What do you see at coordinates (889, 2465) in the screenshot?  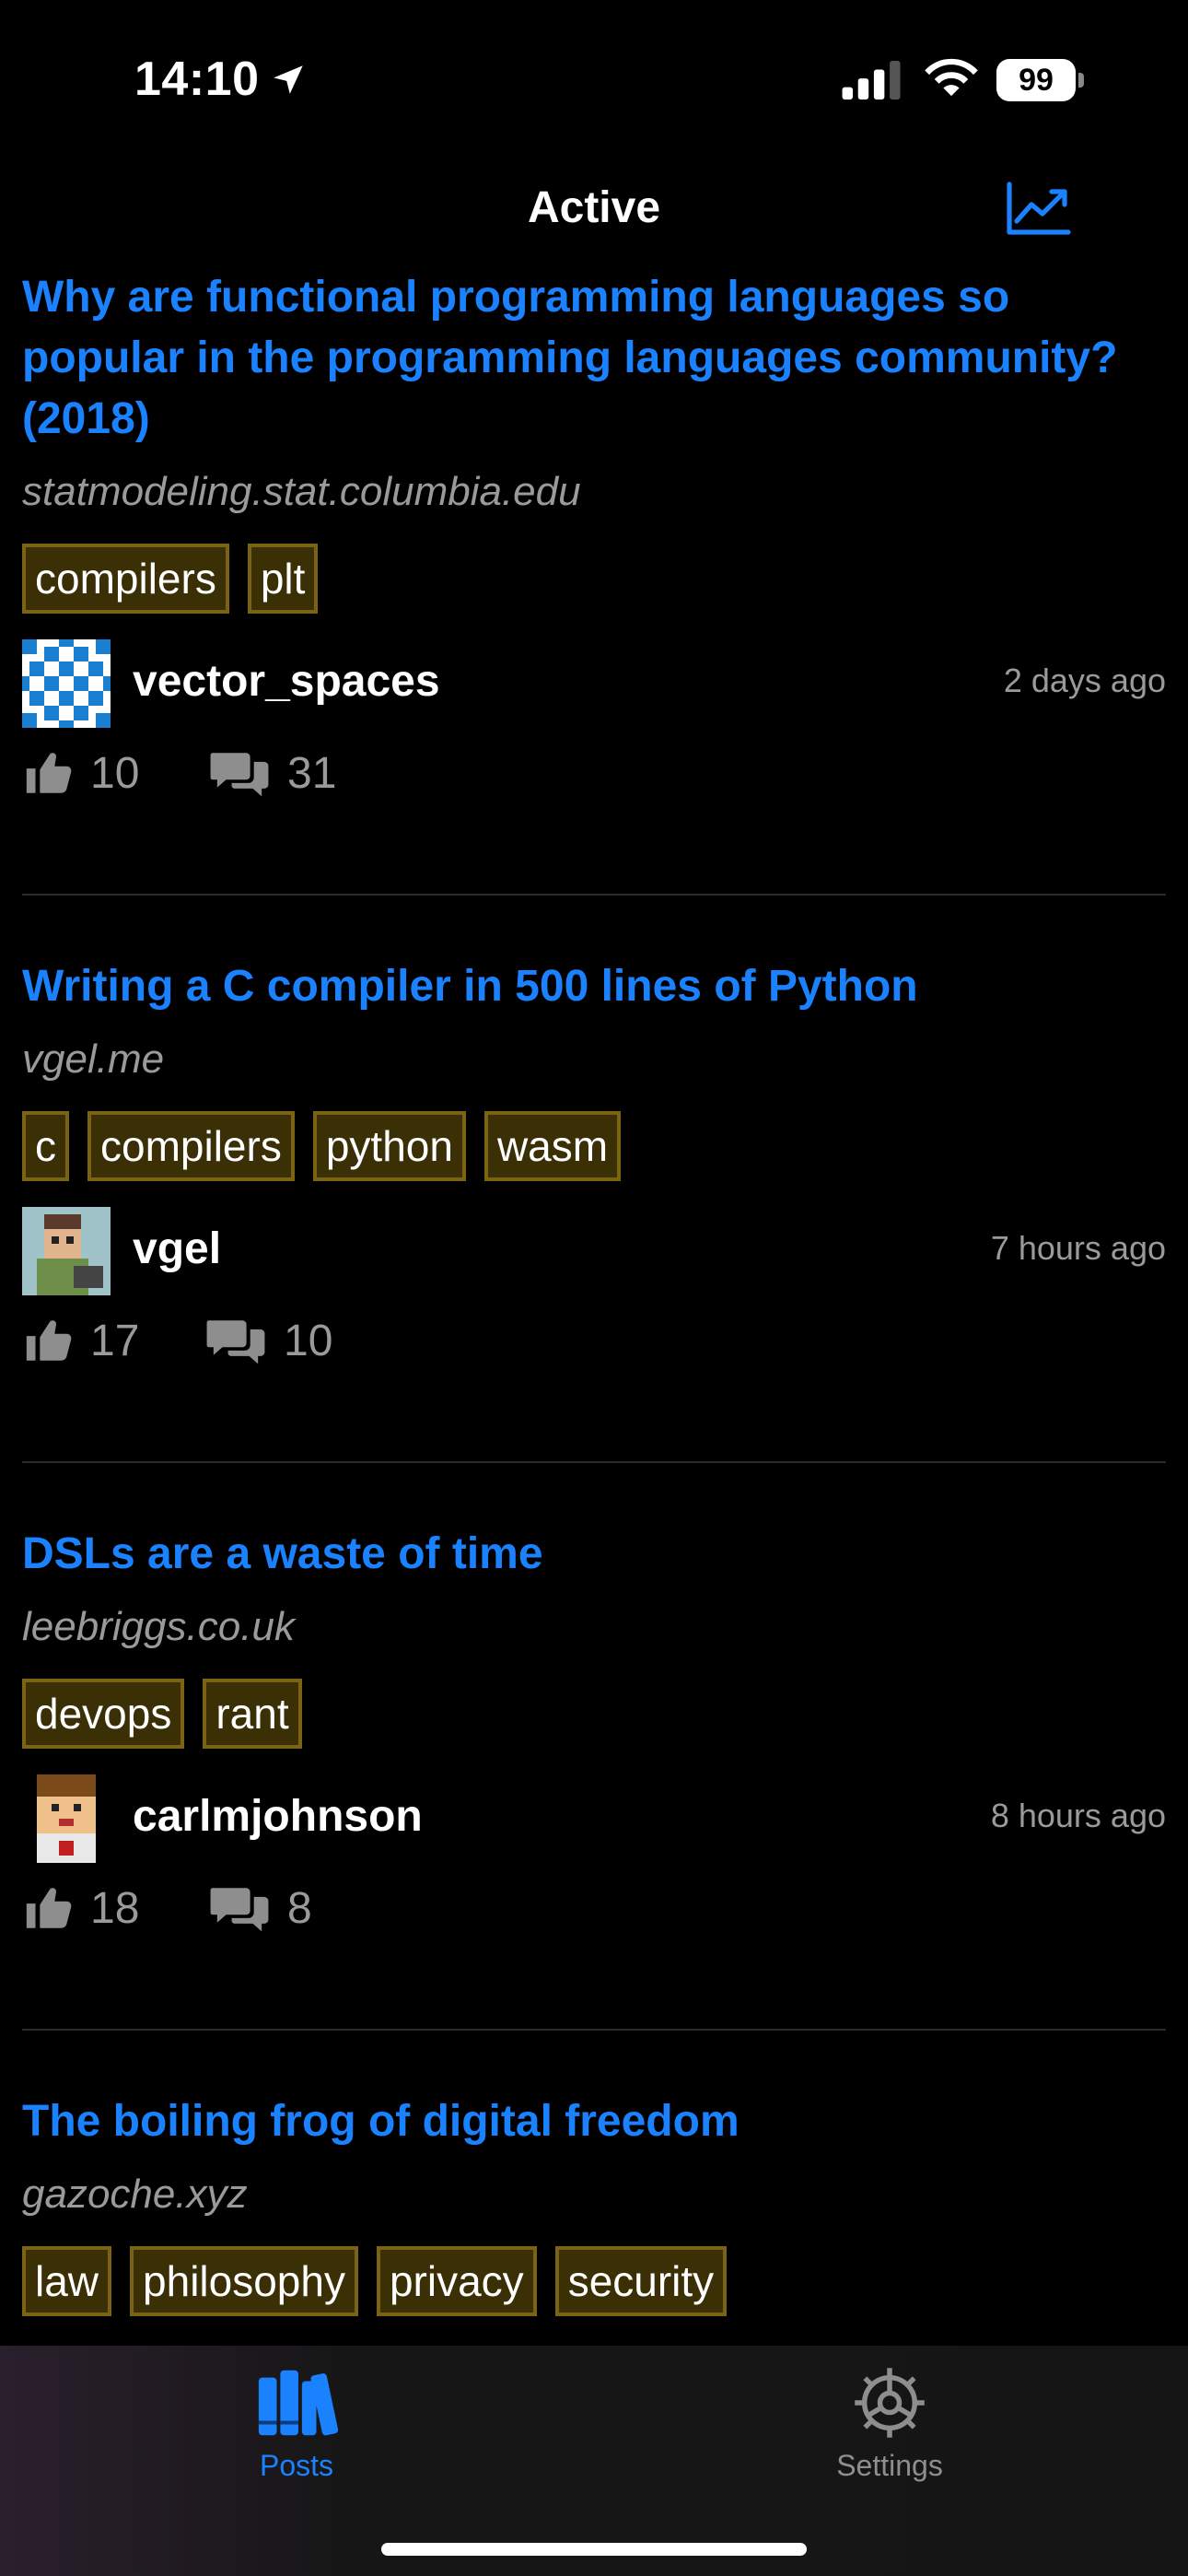 I see `tab-settings-label: Settings` at bounding box center [889, 2465].